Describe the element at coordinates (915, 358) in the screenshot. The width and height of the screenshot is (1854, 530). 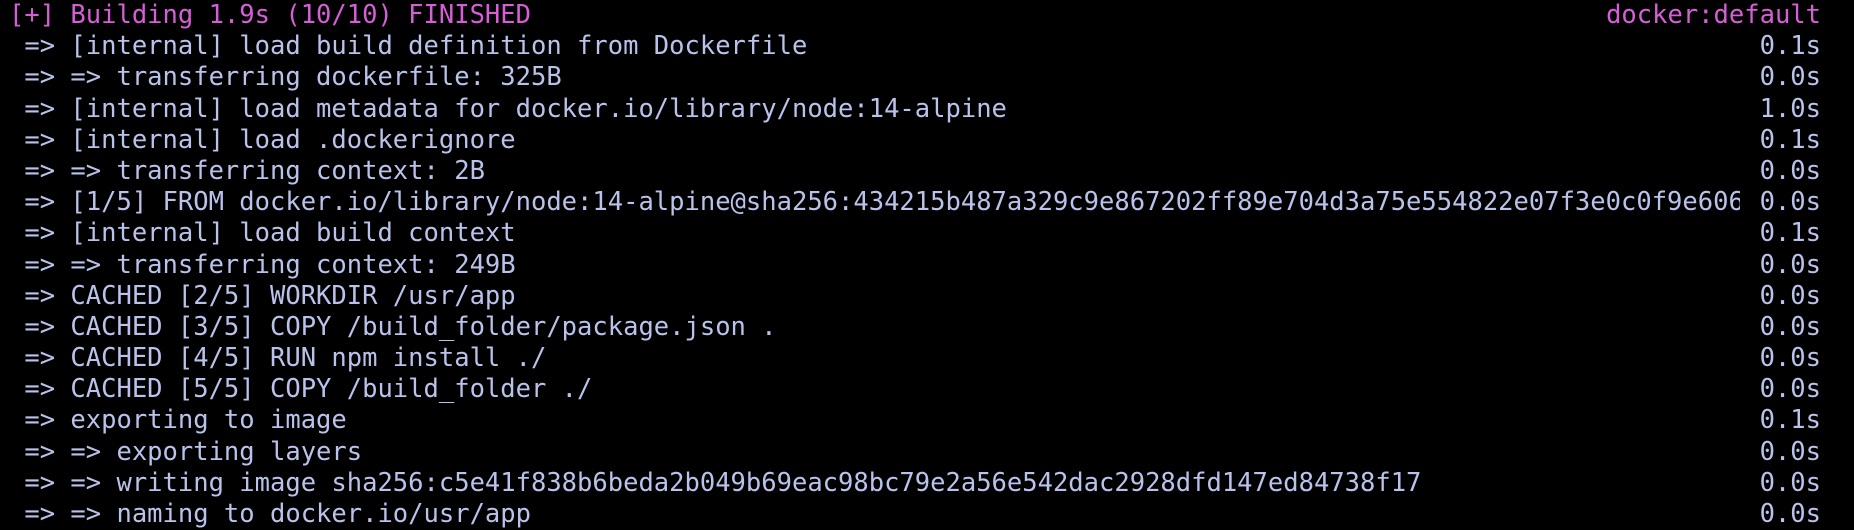
I see `build-step: => CACHED [4/5] RUN npm install ./ 0.0s` at that location.